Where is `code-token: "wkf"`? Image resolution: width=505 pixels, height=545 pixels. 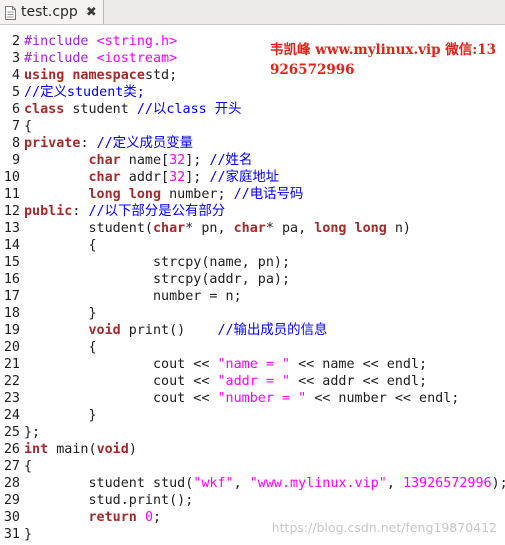 code-token: "wkf" is located at coordinates (213, 483).